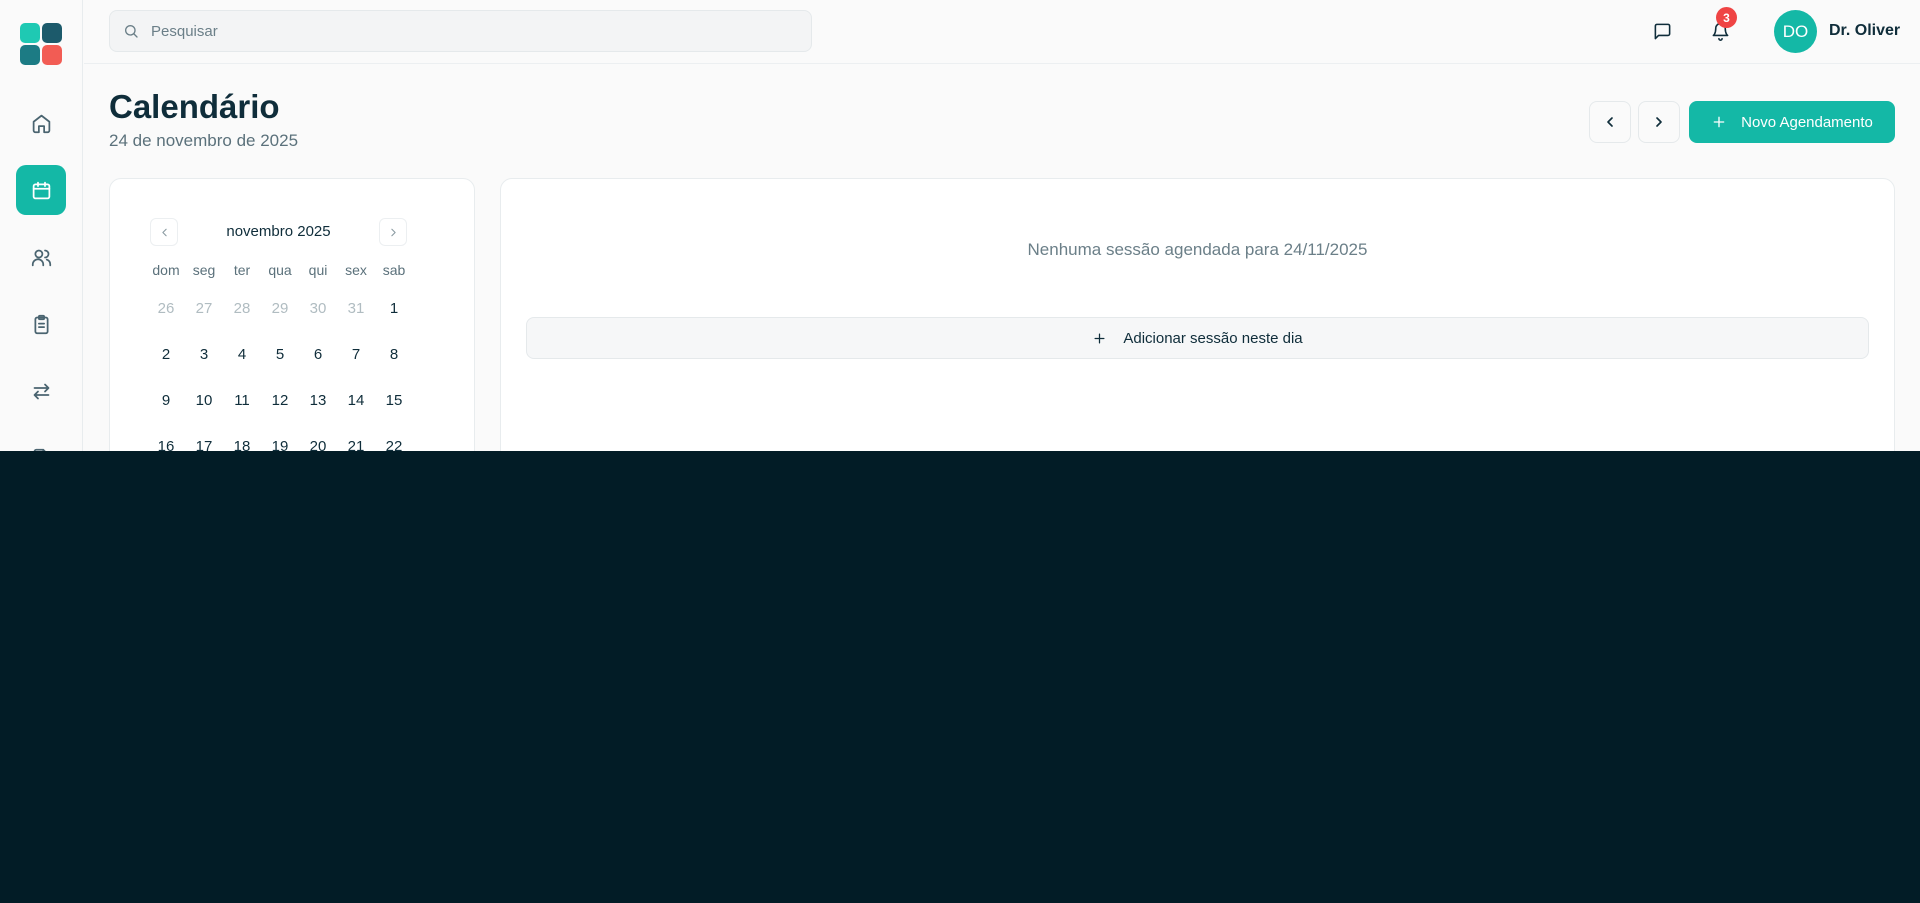 This screenshot has width=1920, height=903. Describe the element at coordinates (394, 270) in the screenshot. I see `weekday-label: sab` at that location.